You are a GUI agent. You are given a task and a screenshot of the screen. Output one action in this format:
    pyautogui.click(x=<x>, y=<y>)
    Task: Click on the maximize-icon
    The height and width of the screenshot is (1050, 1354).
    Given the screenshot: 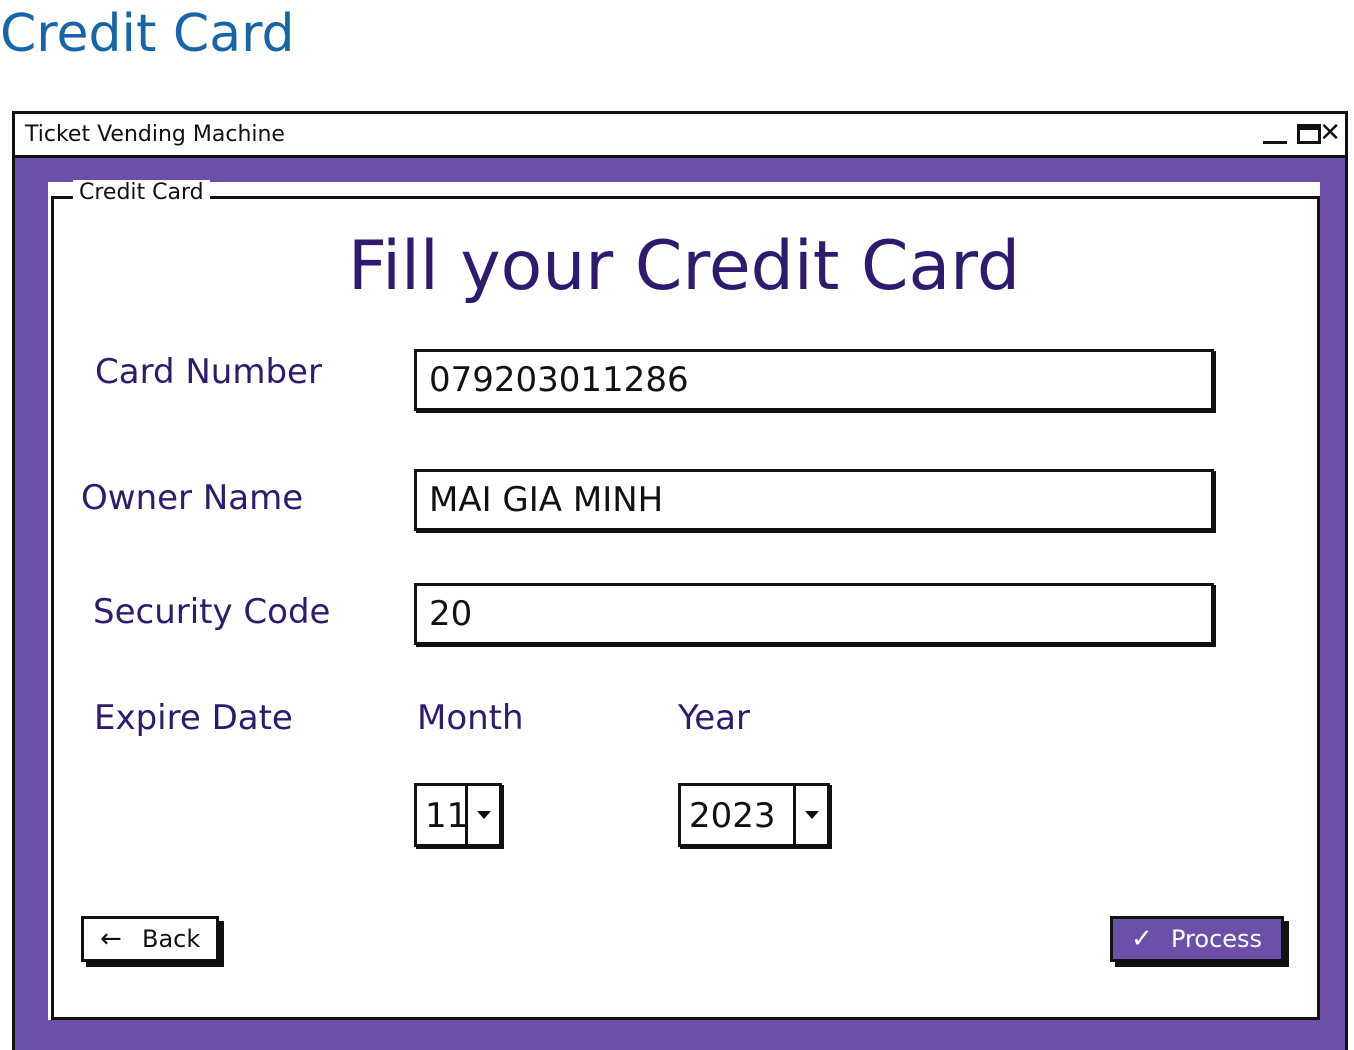 What is the action you would take?
    pyautogui.click(x=1309, y=134)
    